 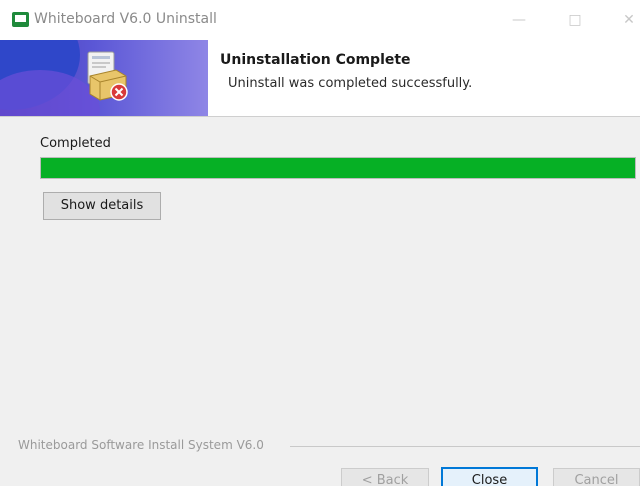 I want to click on header-title: Uninstallation Complete, so click(x=315, y=60).